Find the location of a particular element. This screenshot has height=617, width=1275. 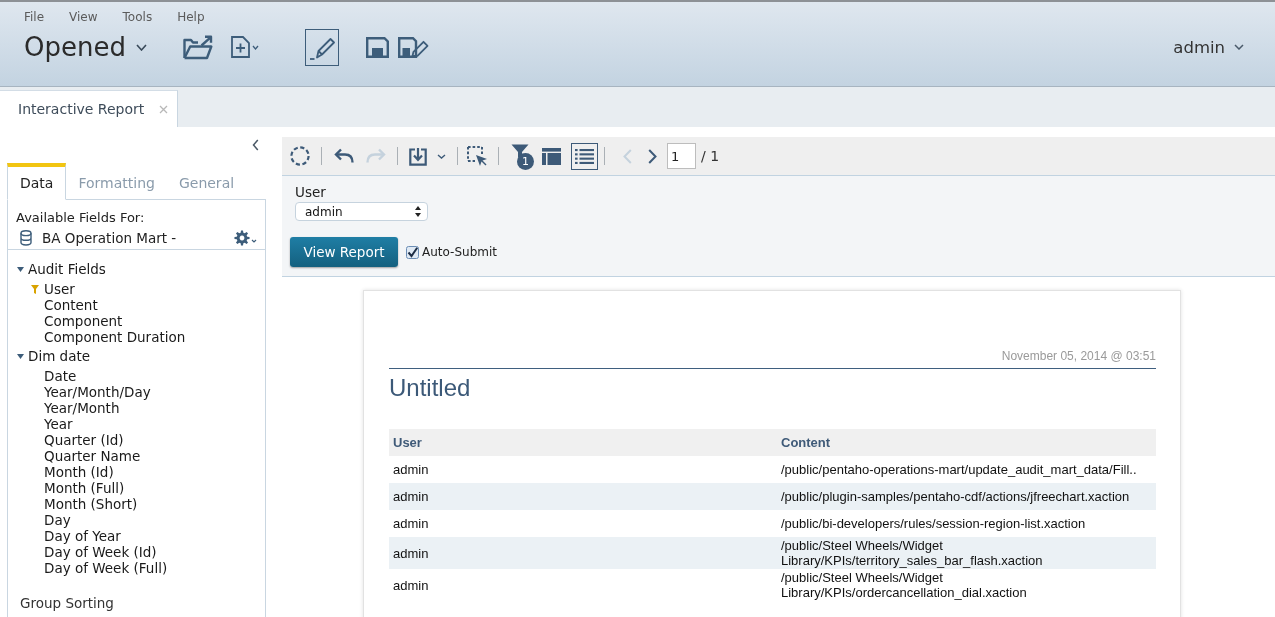

menu-item: Help is located at coordinates (191, 17).